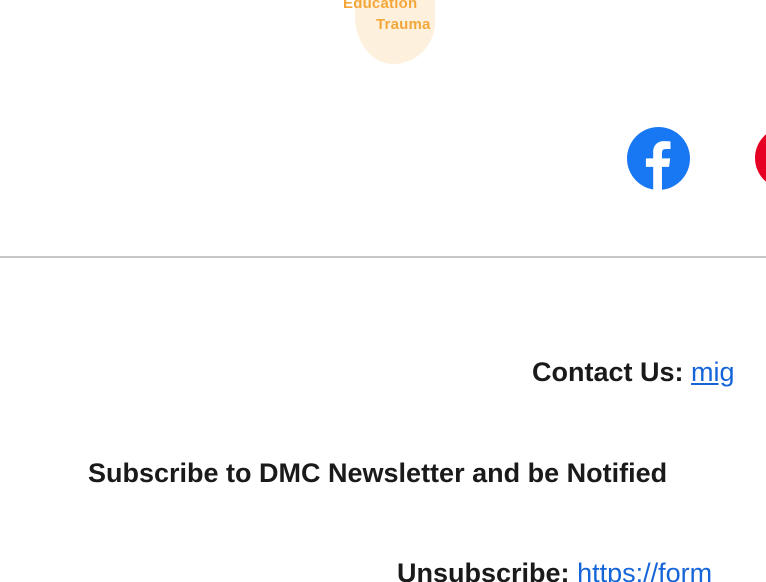 This screenshot has width=766, height=582. What do you see at coordinates (658, 158) in the screenshot?
I see `facebook-icon` at bounding box center [658, 158].